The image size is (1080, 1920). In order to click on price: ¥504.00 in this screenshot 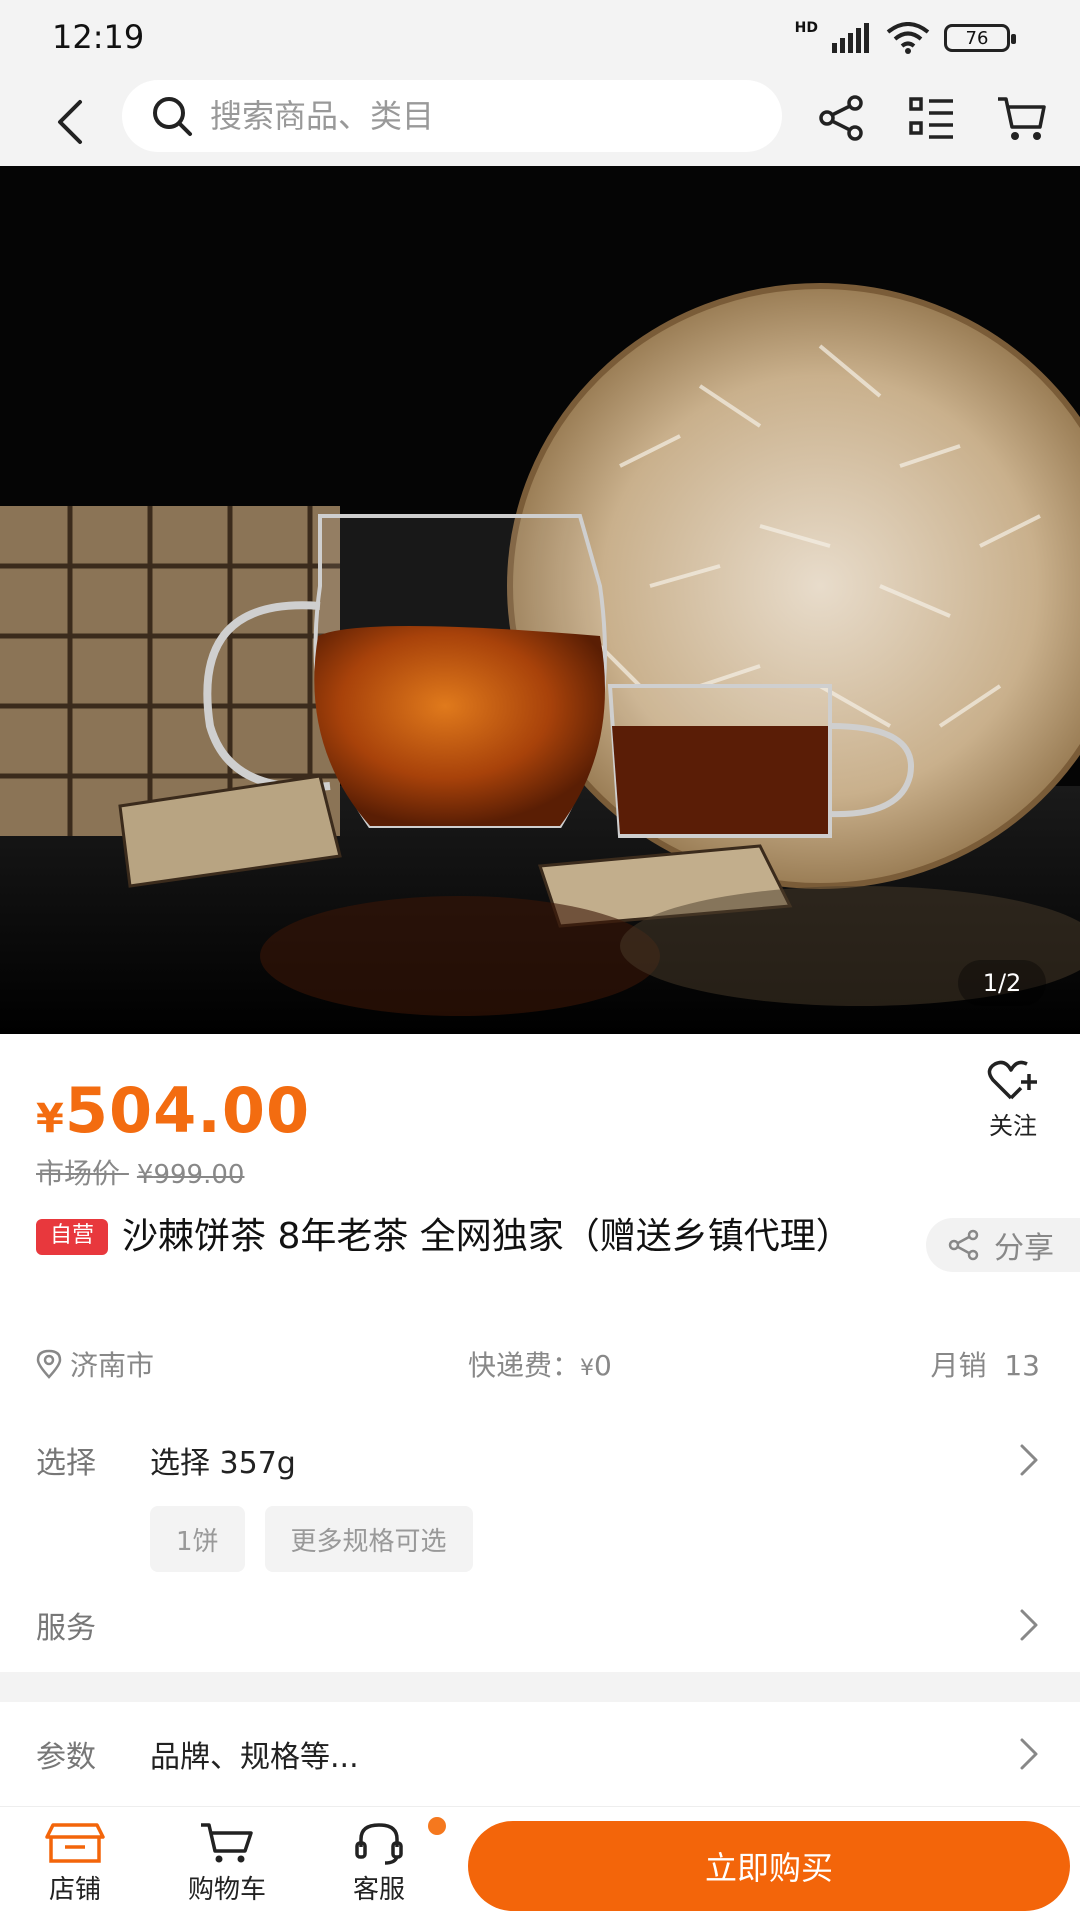, I will do `click(173, 1110)`.